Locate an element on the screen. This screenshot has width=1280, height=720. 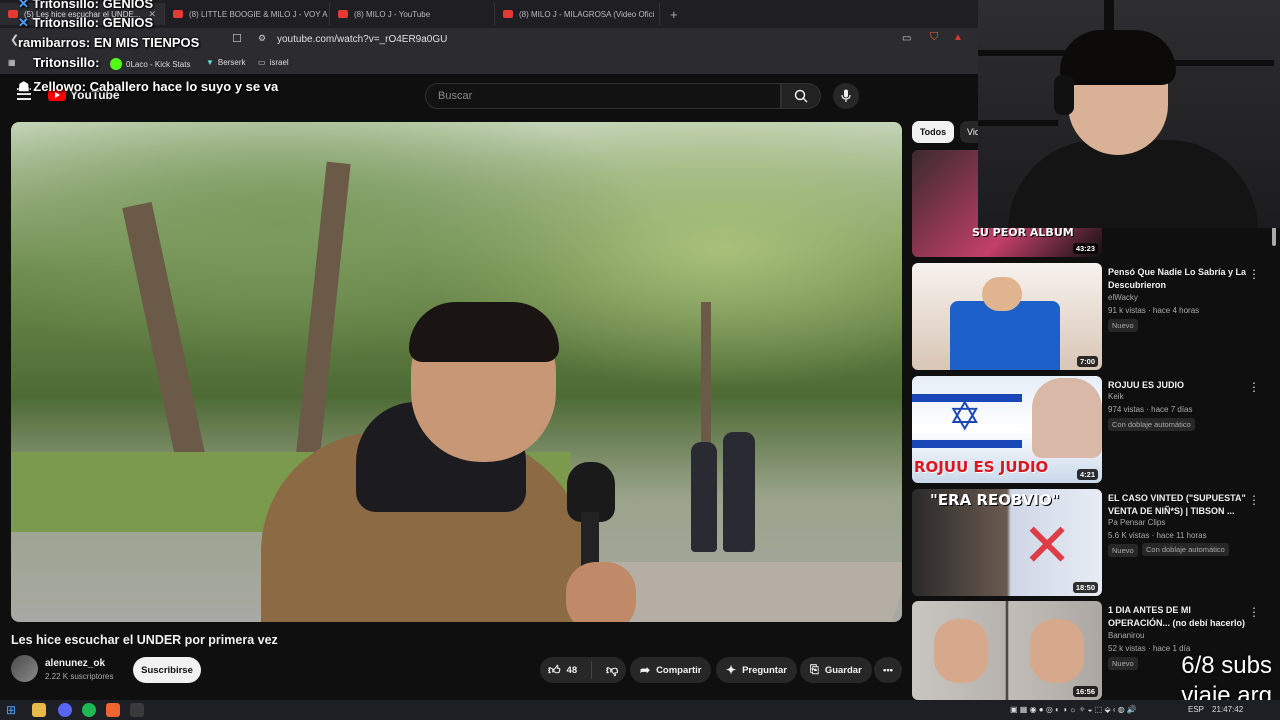
brave-shield-icon: ⛉ is located at coordinates (934, 37).